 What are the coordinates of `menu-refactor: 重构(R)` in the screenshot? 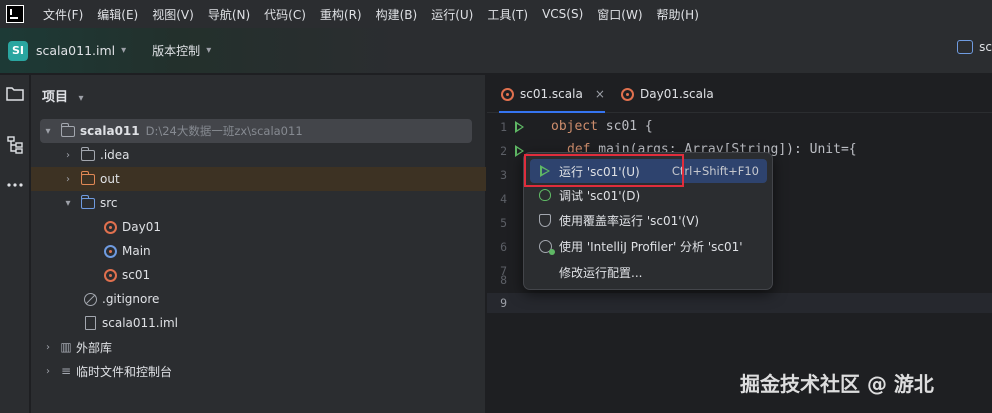 It's located at (341, 14).